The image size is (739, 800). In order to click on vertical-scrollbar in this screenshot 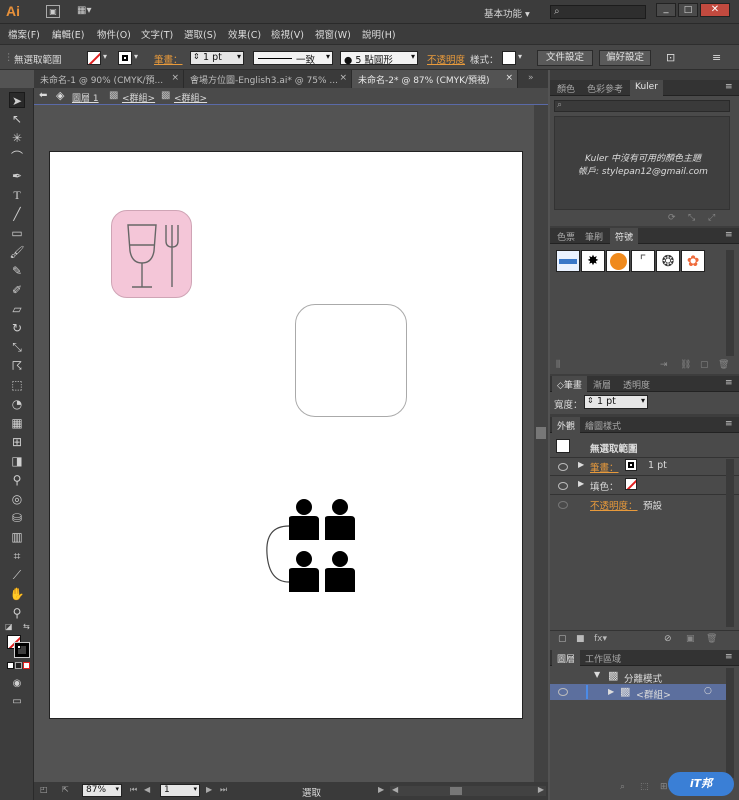, I will do `click(541, 443)`.